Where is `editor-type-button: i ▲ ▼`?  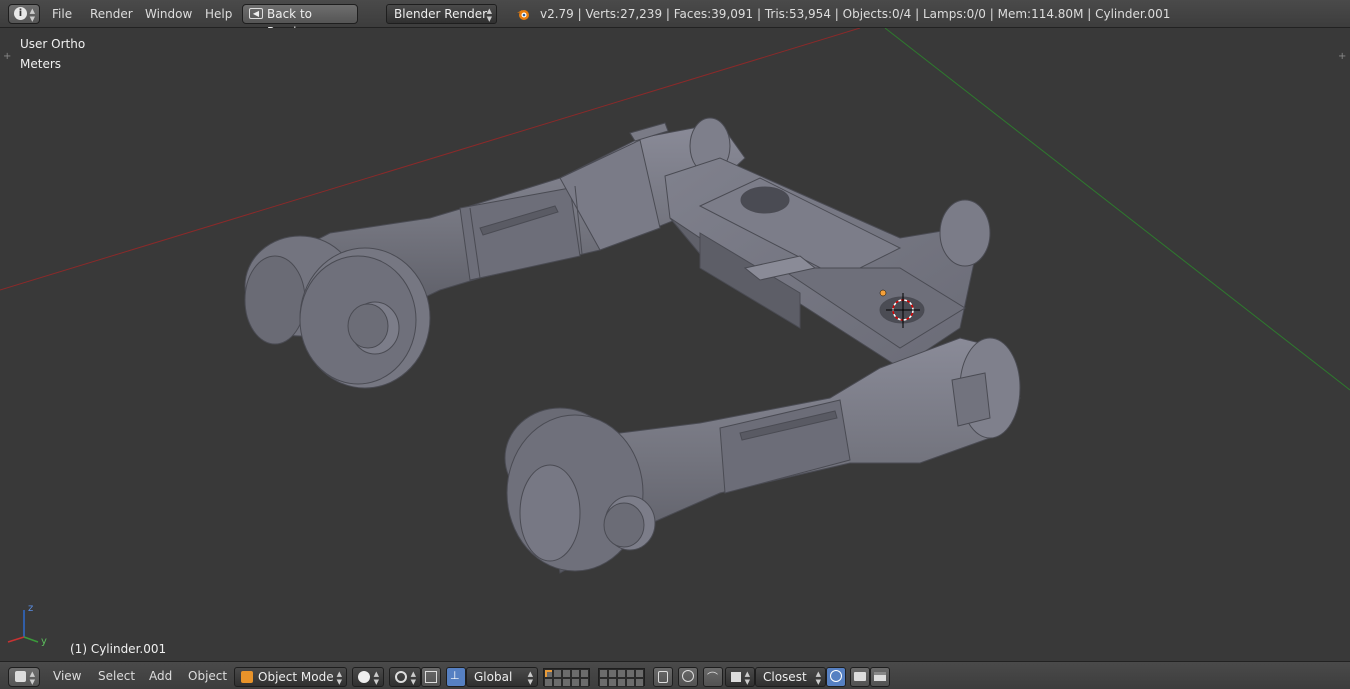
editor-type-button: i ▲ ▼ is located at coordinates (24, 14).